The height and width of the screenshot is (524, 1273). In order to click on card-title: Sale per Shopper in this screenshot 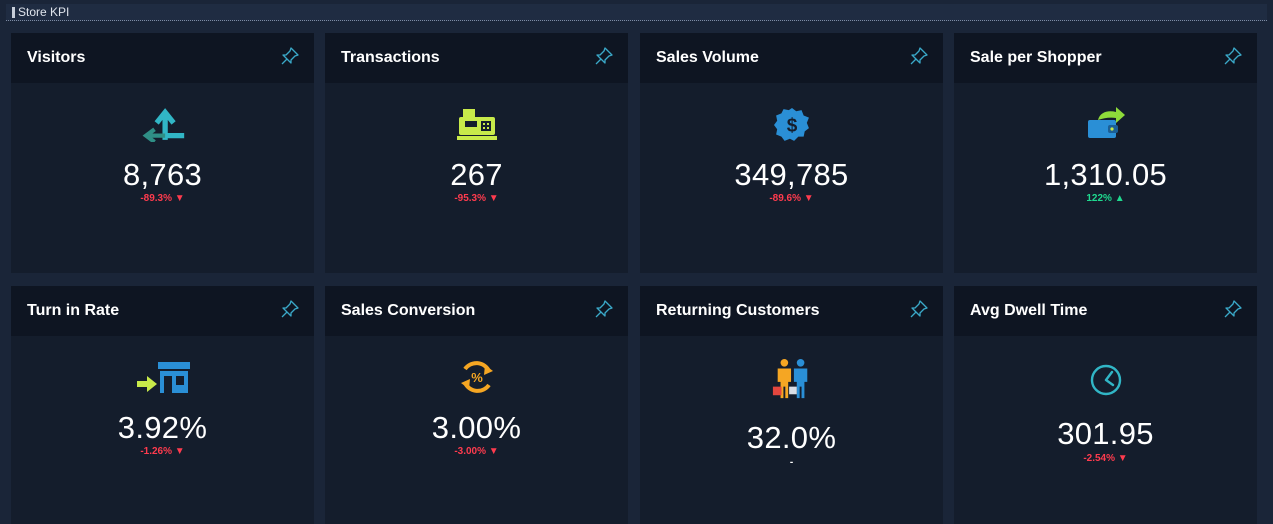, I will do `click(1036, 57)`.